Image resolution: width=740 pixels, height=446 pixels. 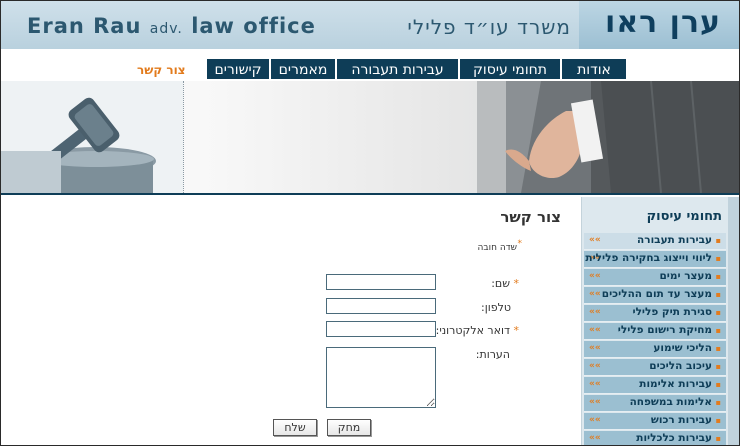 What do you see at coordinates (648, 258) in the screenshot?
I see `sidebar-item-label: ליווי וייצוג בחקירה פלילית` at bounding box center [648, 258].